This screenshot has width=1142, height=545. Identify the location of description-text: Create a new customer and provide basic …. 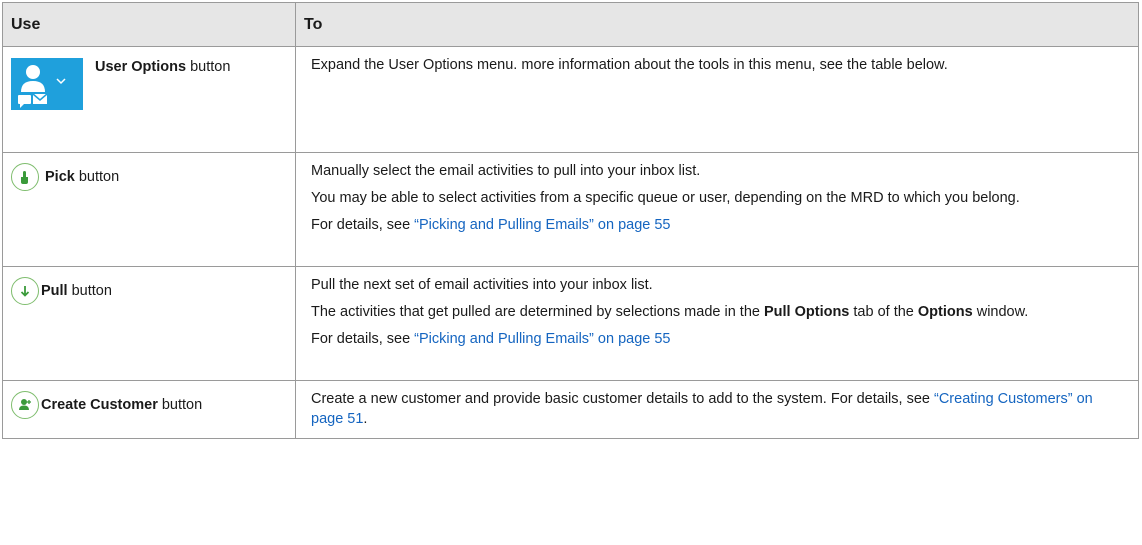
(718, 409).